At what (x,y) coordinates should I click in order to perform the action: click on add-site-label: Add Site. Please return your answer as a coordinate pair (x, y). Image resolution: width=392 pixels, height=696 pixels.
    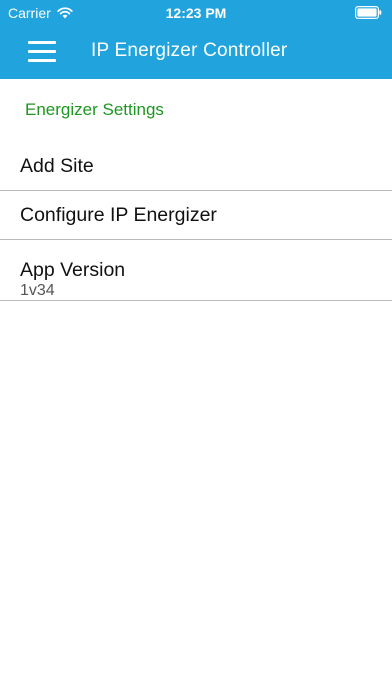
    Looking at the image, I should click on (57, 166).